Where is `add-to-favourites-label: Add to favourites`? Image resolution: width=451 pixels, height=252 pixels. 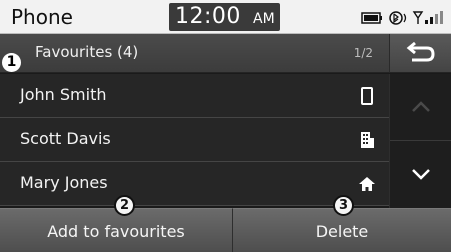
add-to-favourites-label: Add to favourites is located at coordinates (116, 231).